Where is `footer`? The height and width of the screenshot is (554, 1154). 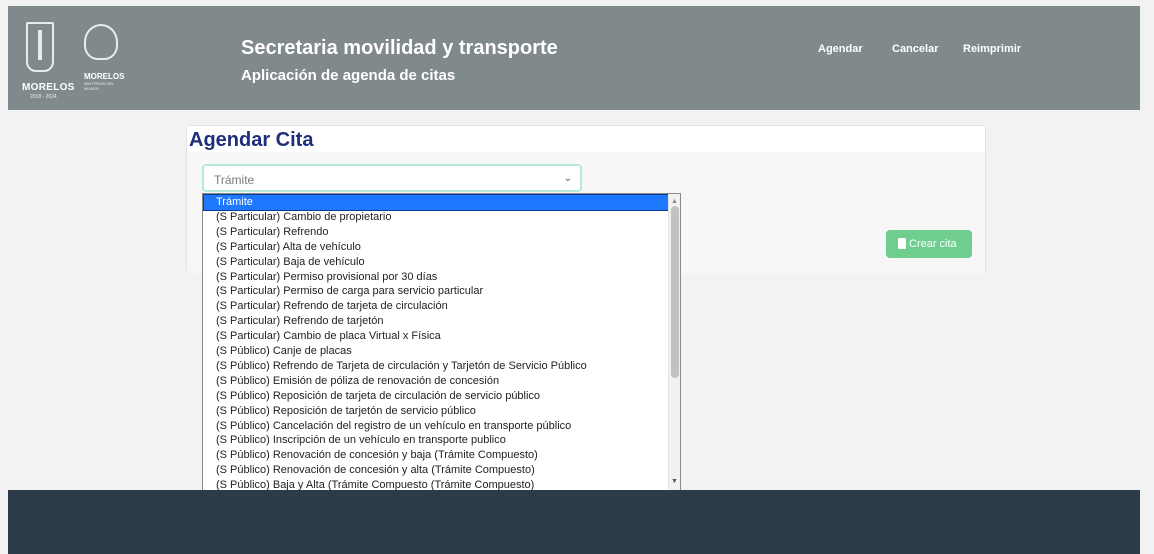
footer is located at coordinates (574, 522).